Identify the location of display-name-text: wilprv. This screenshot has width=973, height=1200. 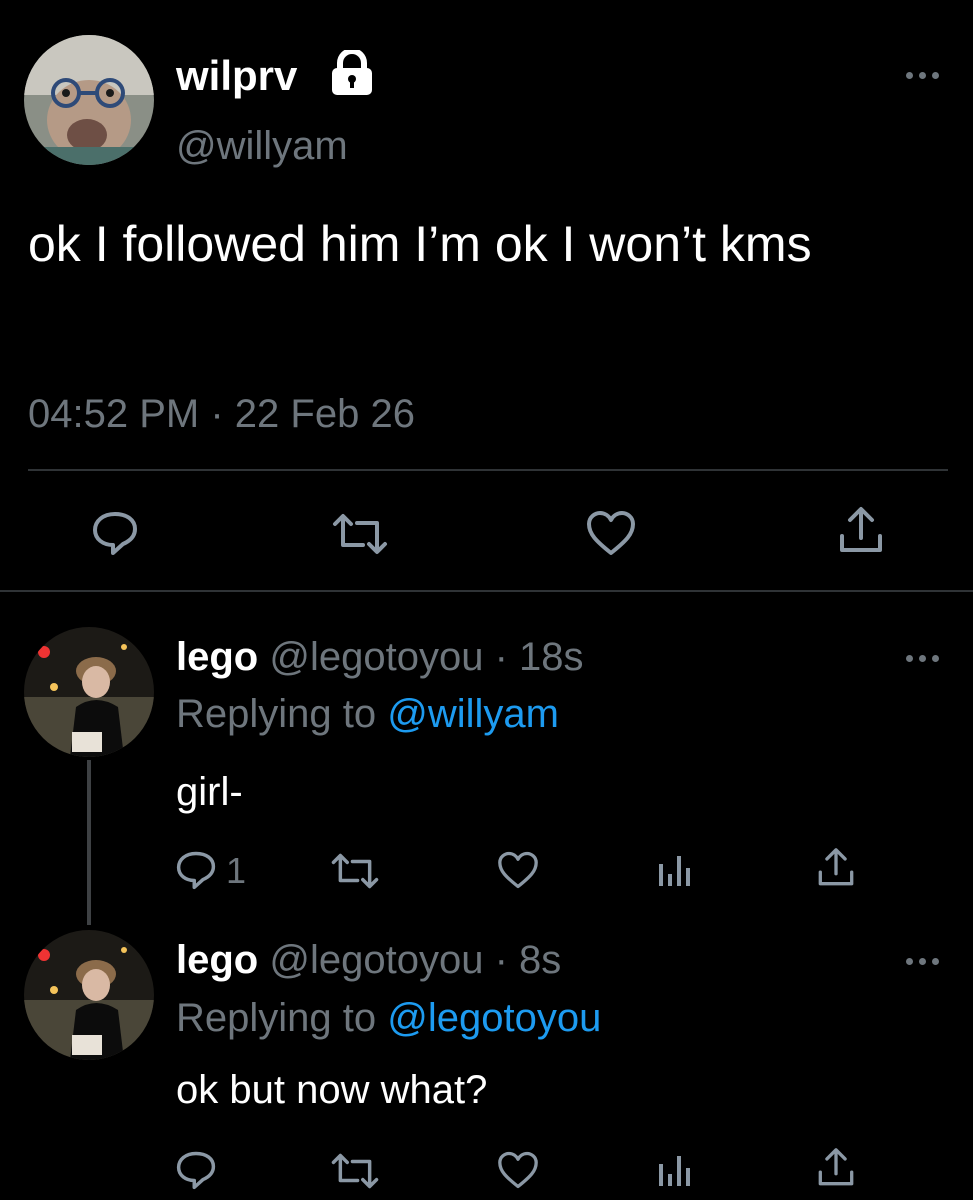
(236, 75).